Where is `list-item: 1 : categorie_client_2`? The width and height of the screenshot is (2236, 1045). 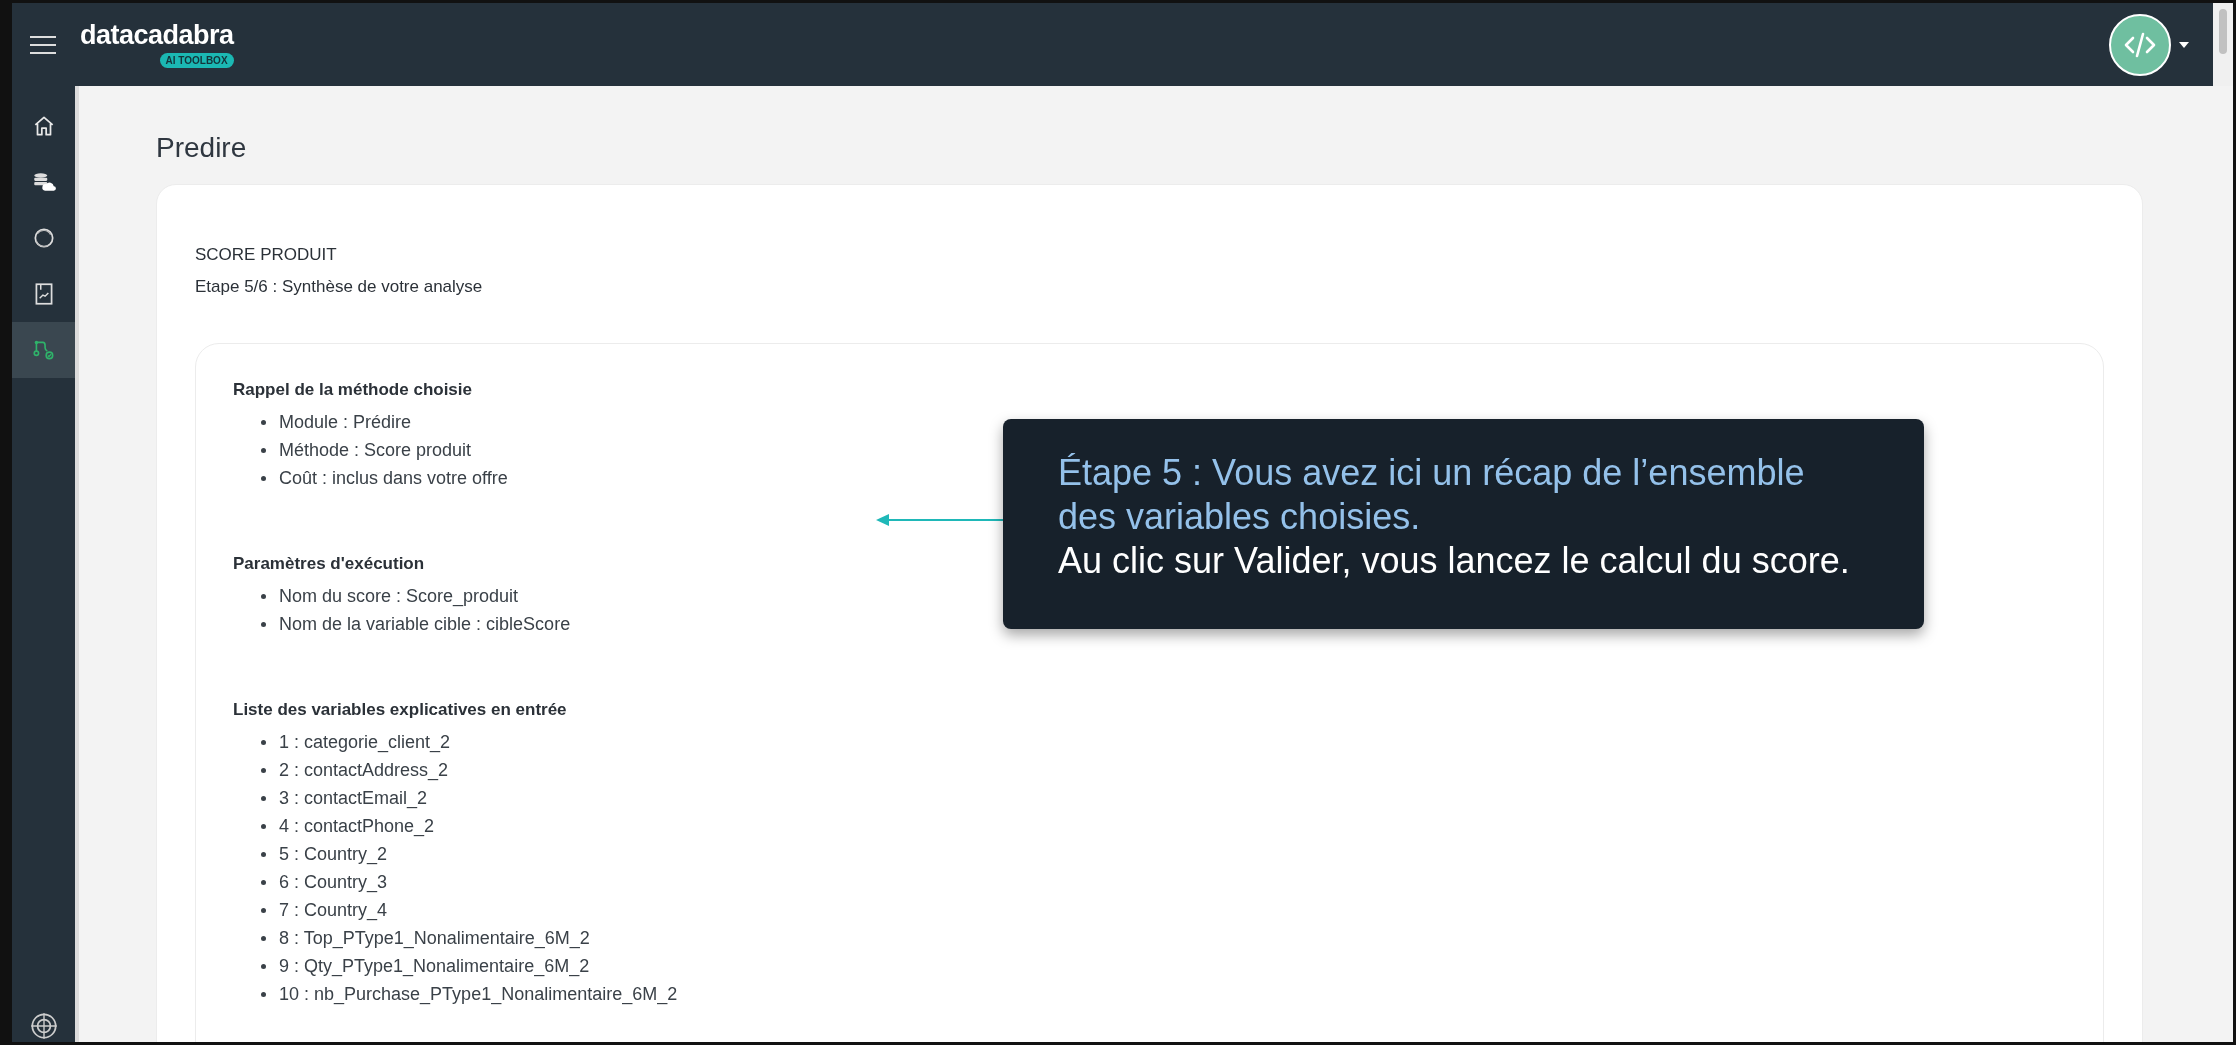 list-item: 1 : categorie_client_2 is located at coordinates (365, 742).